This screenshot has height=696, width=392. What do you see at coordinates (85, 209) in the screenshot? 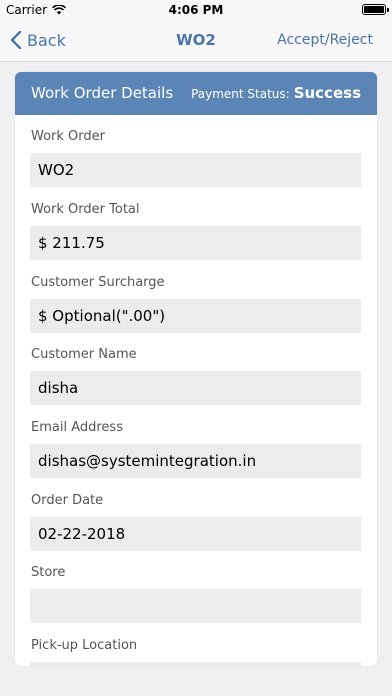
I see `work-order-total-label: Work Order Total` at bounding box center [85, 209].